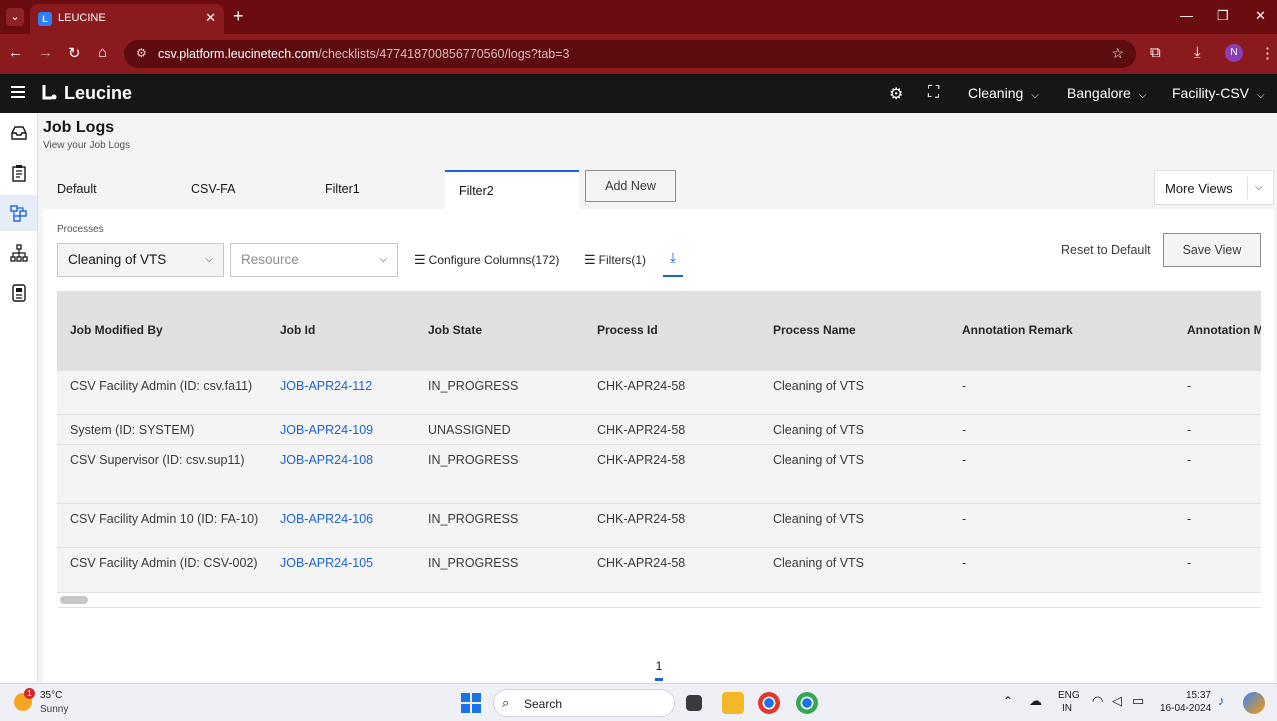 The image size is (1277, 721). Describe the element at coordinates (1234, 53) in the screenshot. I see `profile-avatar: N` at that location.